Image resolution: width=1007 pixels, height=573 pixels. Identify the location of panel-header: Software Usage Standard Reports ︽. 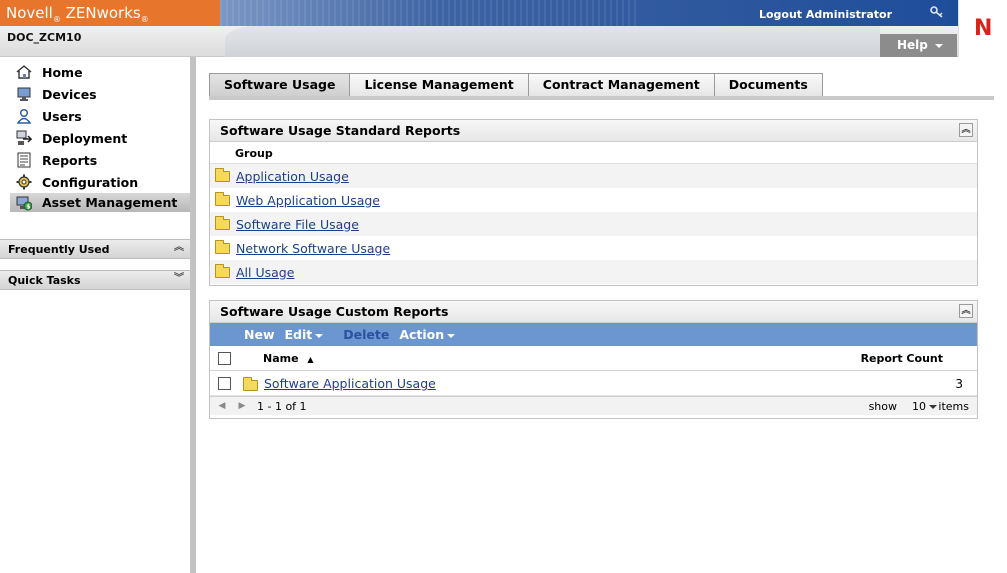
(593, 131).